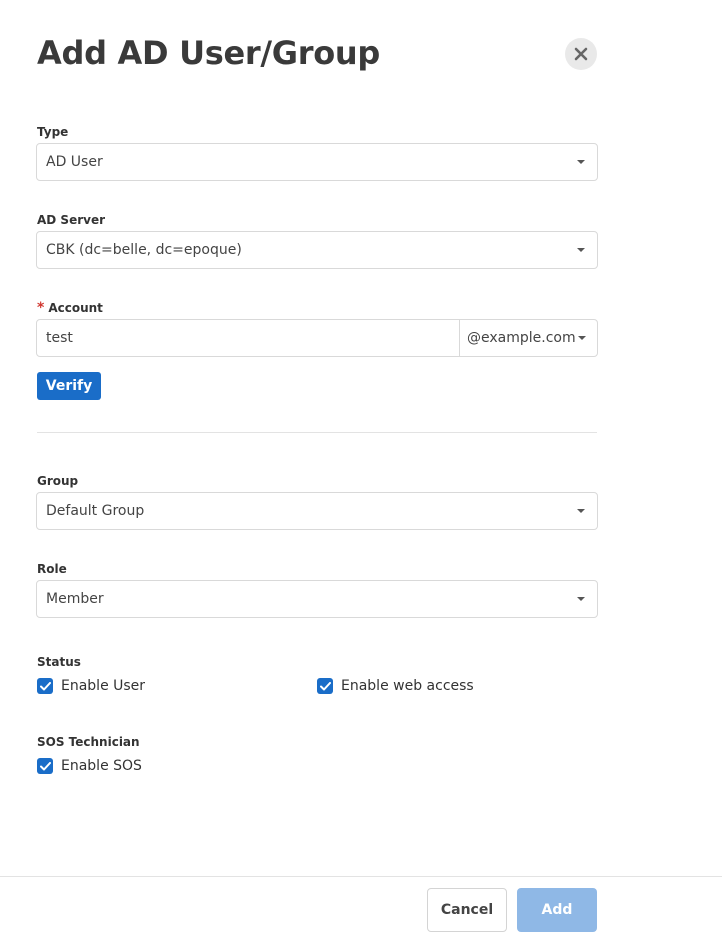 This screenshot has height=939, width=722. What do you see at coordinates (467, 910) in the screenshot?
I see `cancel-button: Cancel` at bounding box center [467, 910].